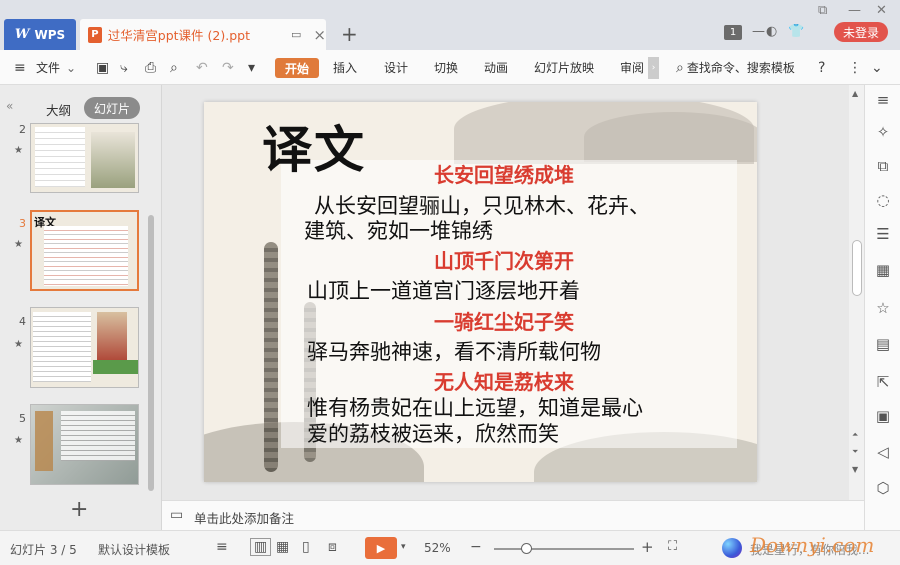 This screenshot has height=565, width=900. I want to click on adjust-icon: ☰, so click(883, 234).